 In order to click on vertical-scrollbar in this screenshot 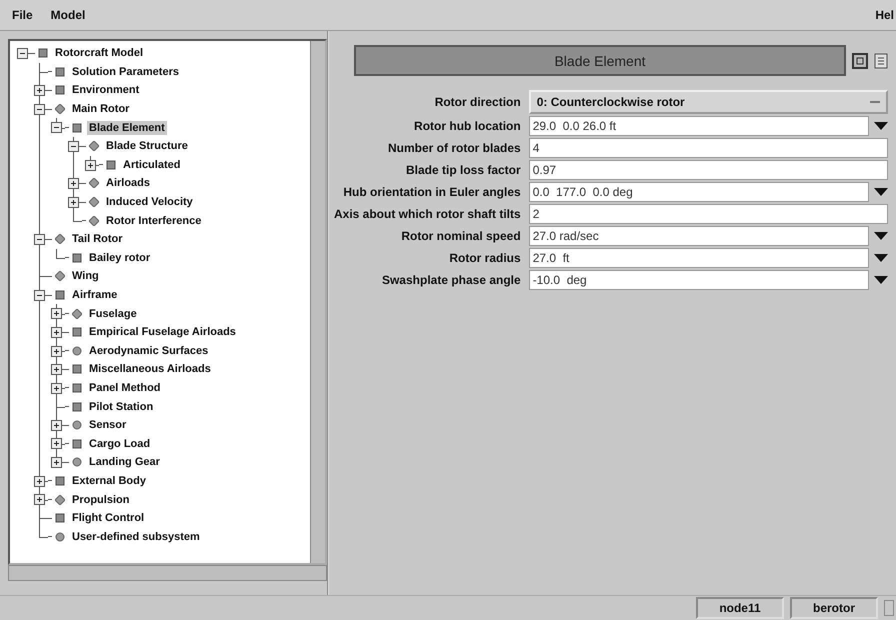, I will do `click(317, 302)`.